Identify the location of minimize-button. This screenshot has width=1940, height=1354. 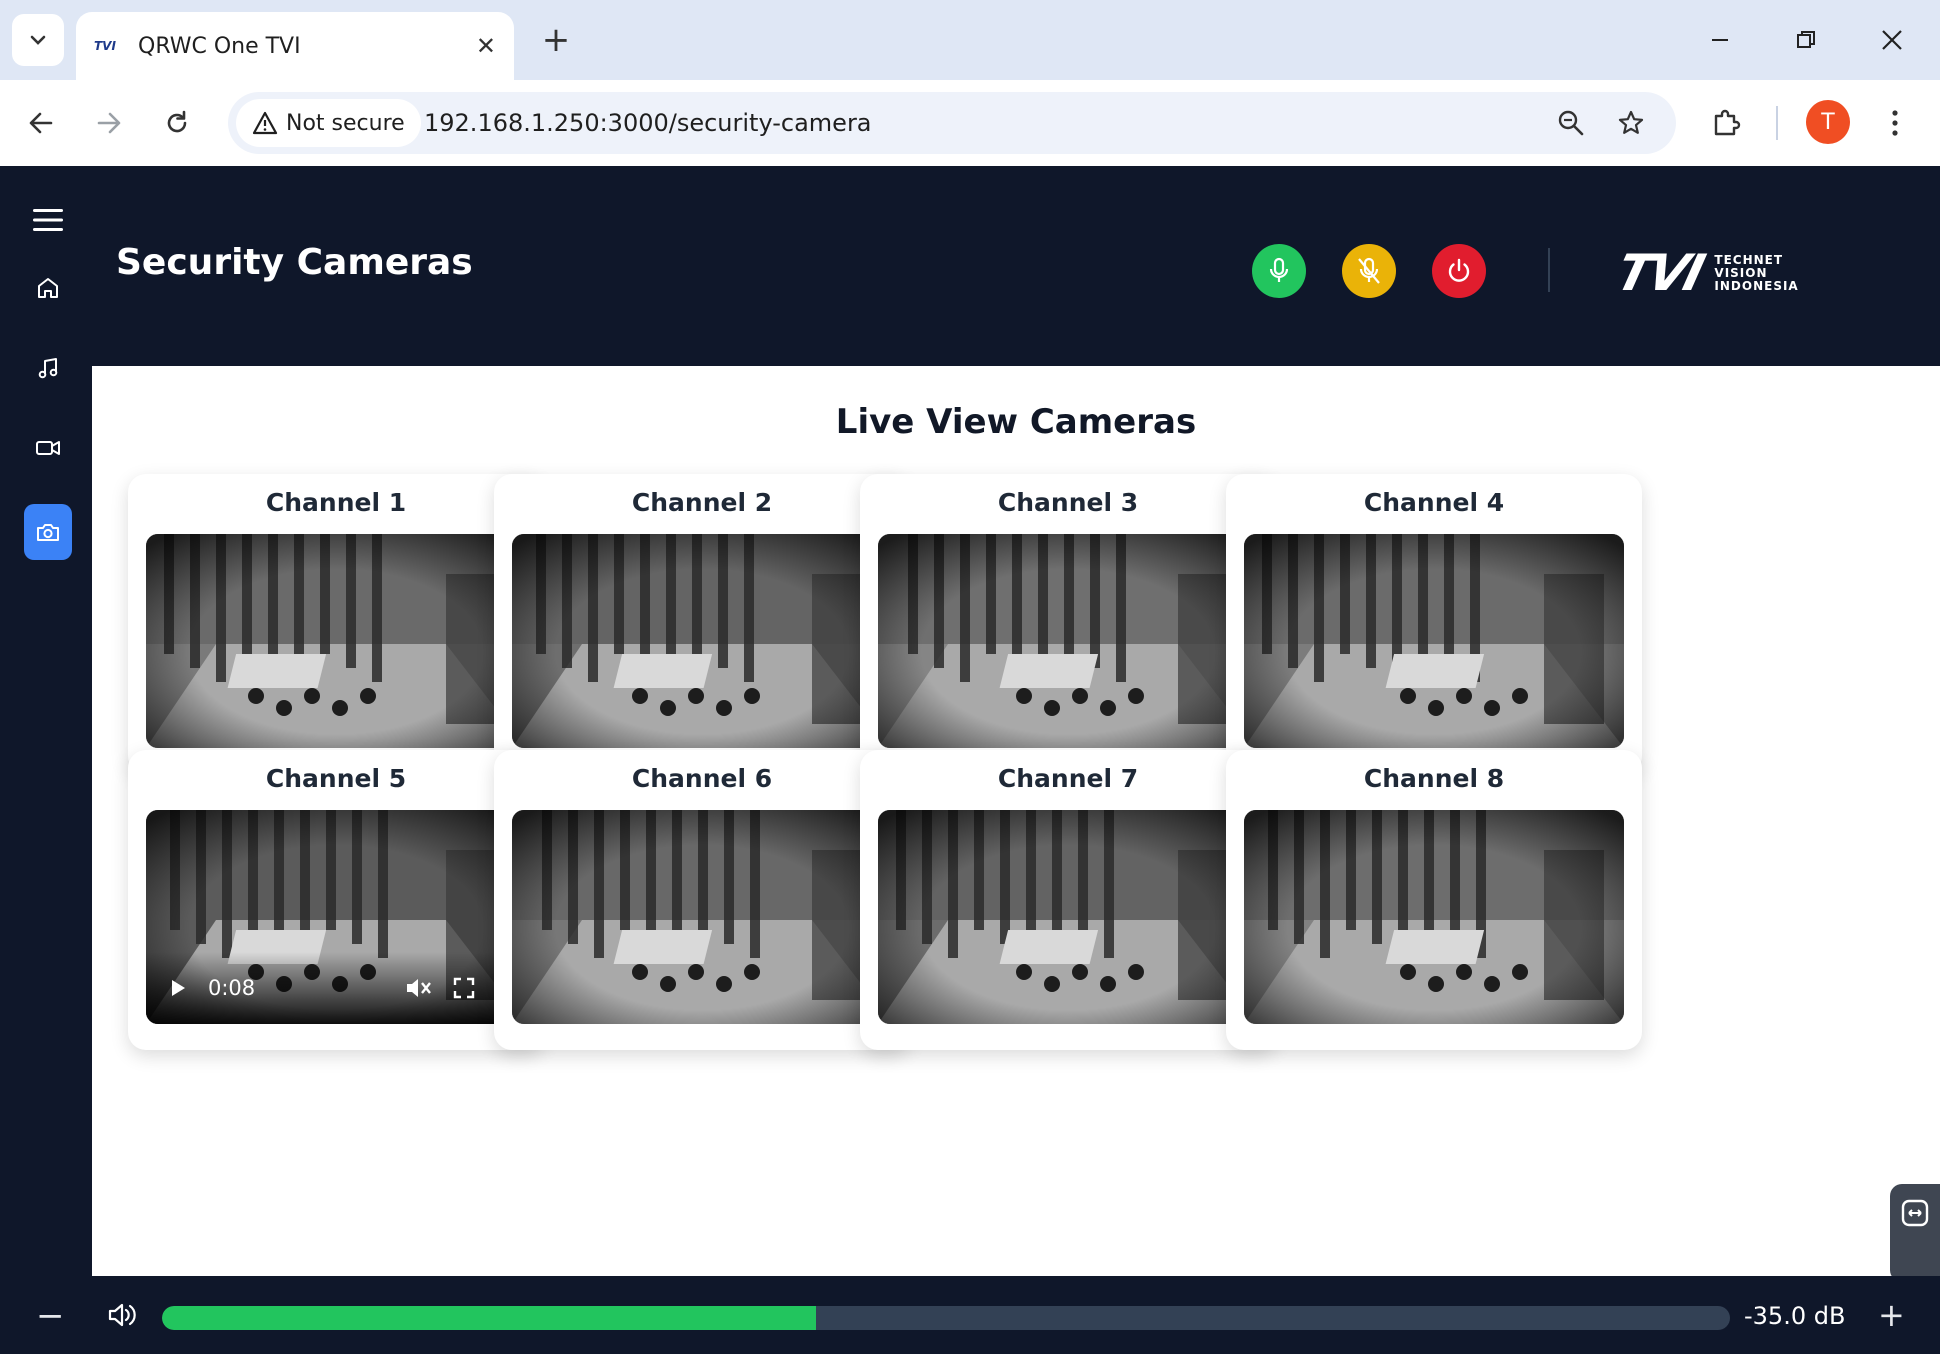
(1720, 40).